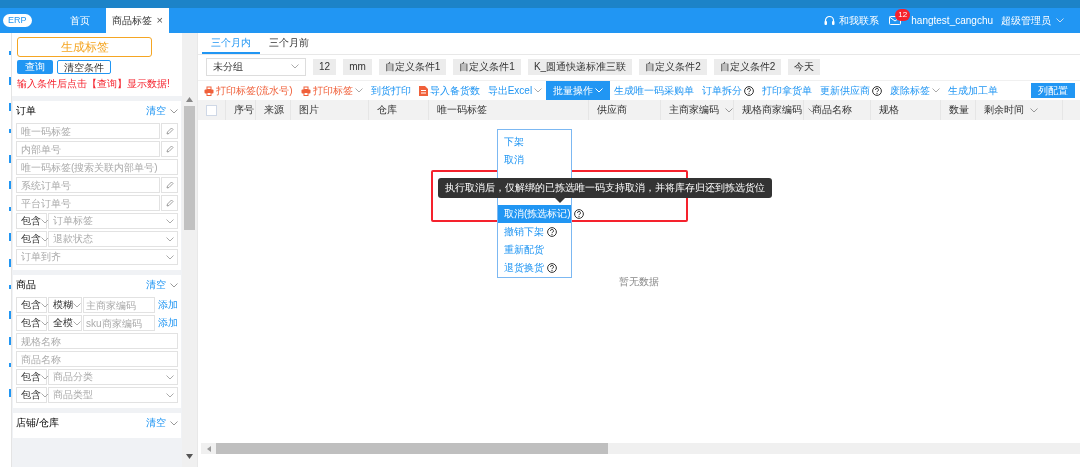  What do you see at coordinates (973, 90) in the screenshot?
I see `toolbar-action: 生成加工单` at bounding box center [973, 90].